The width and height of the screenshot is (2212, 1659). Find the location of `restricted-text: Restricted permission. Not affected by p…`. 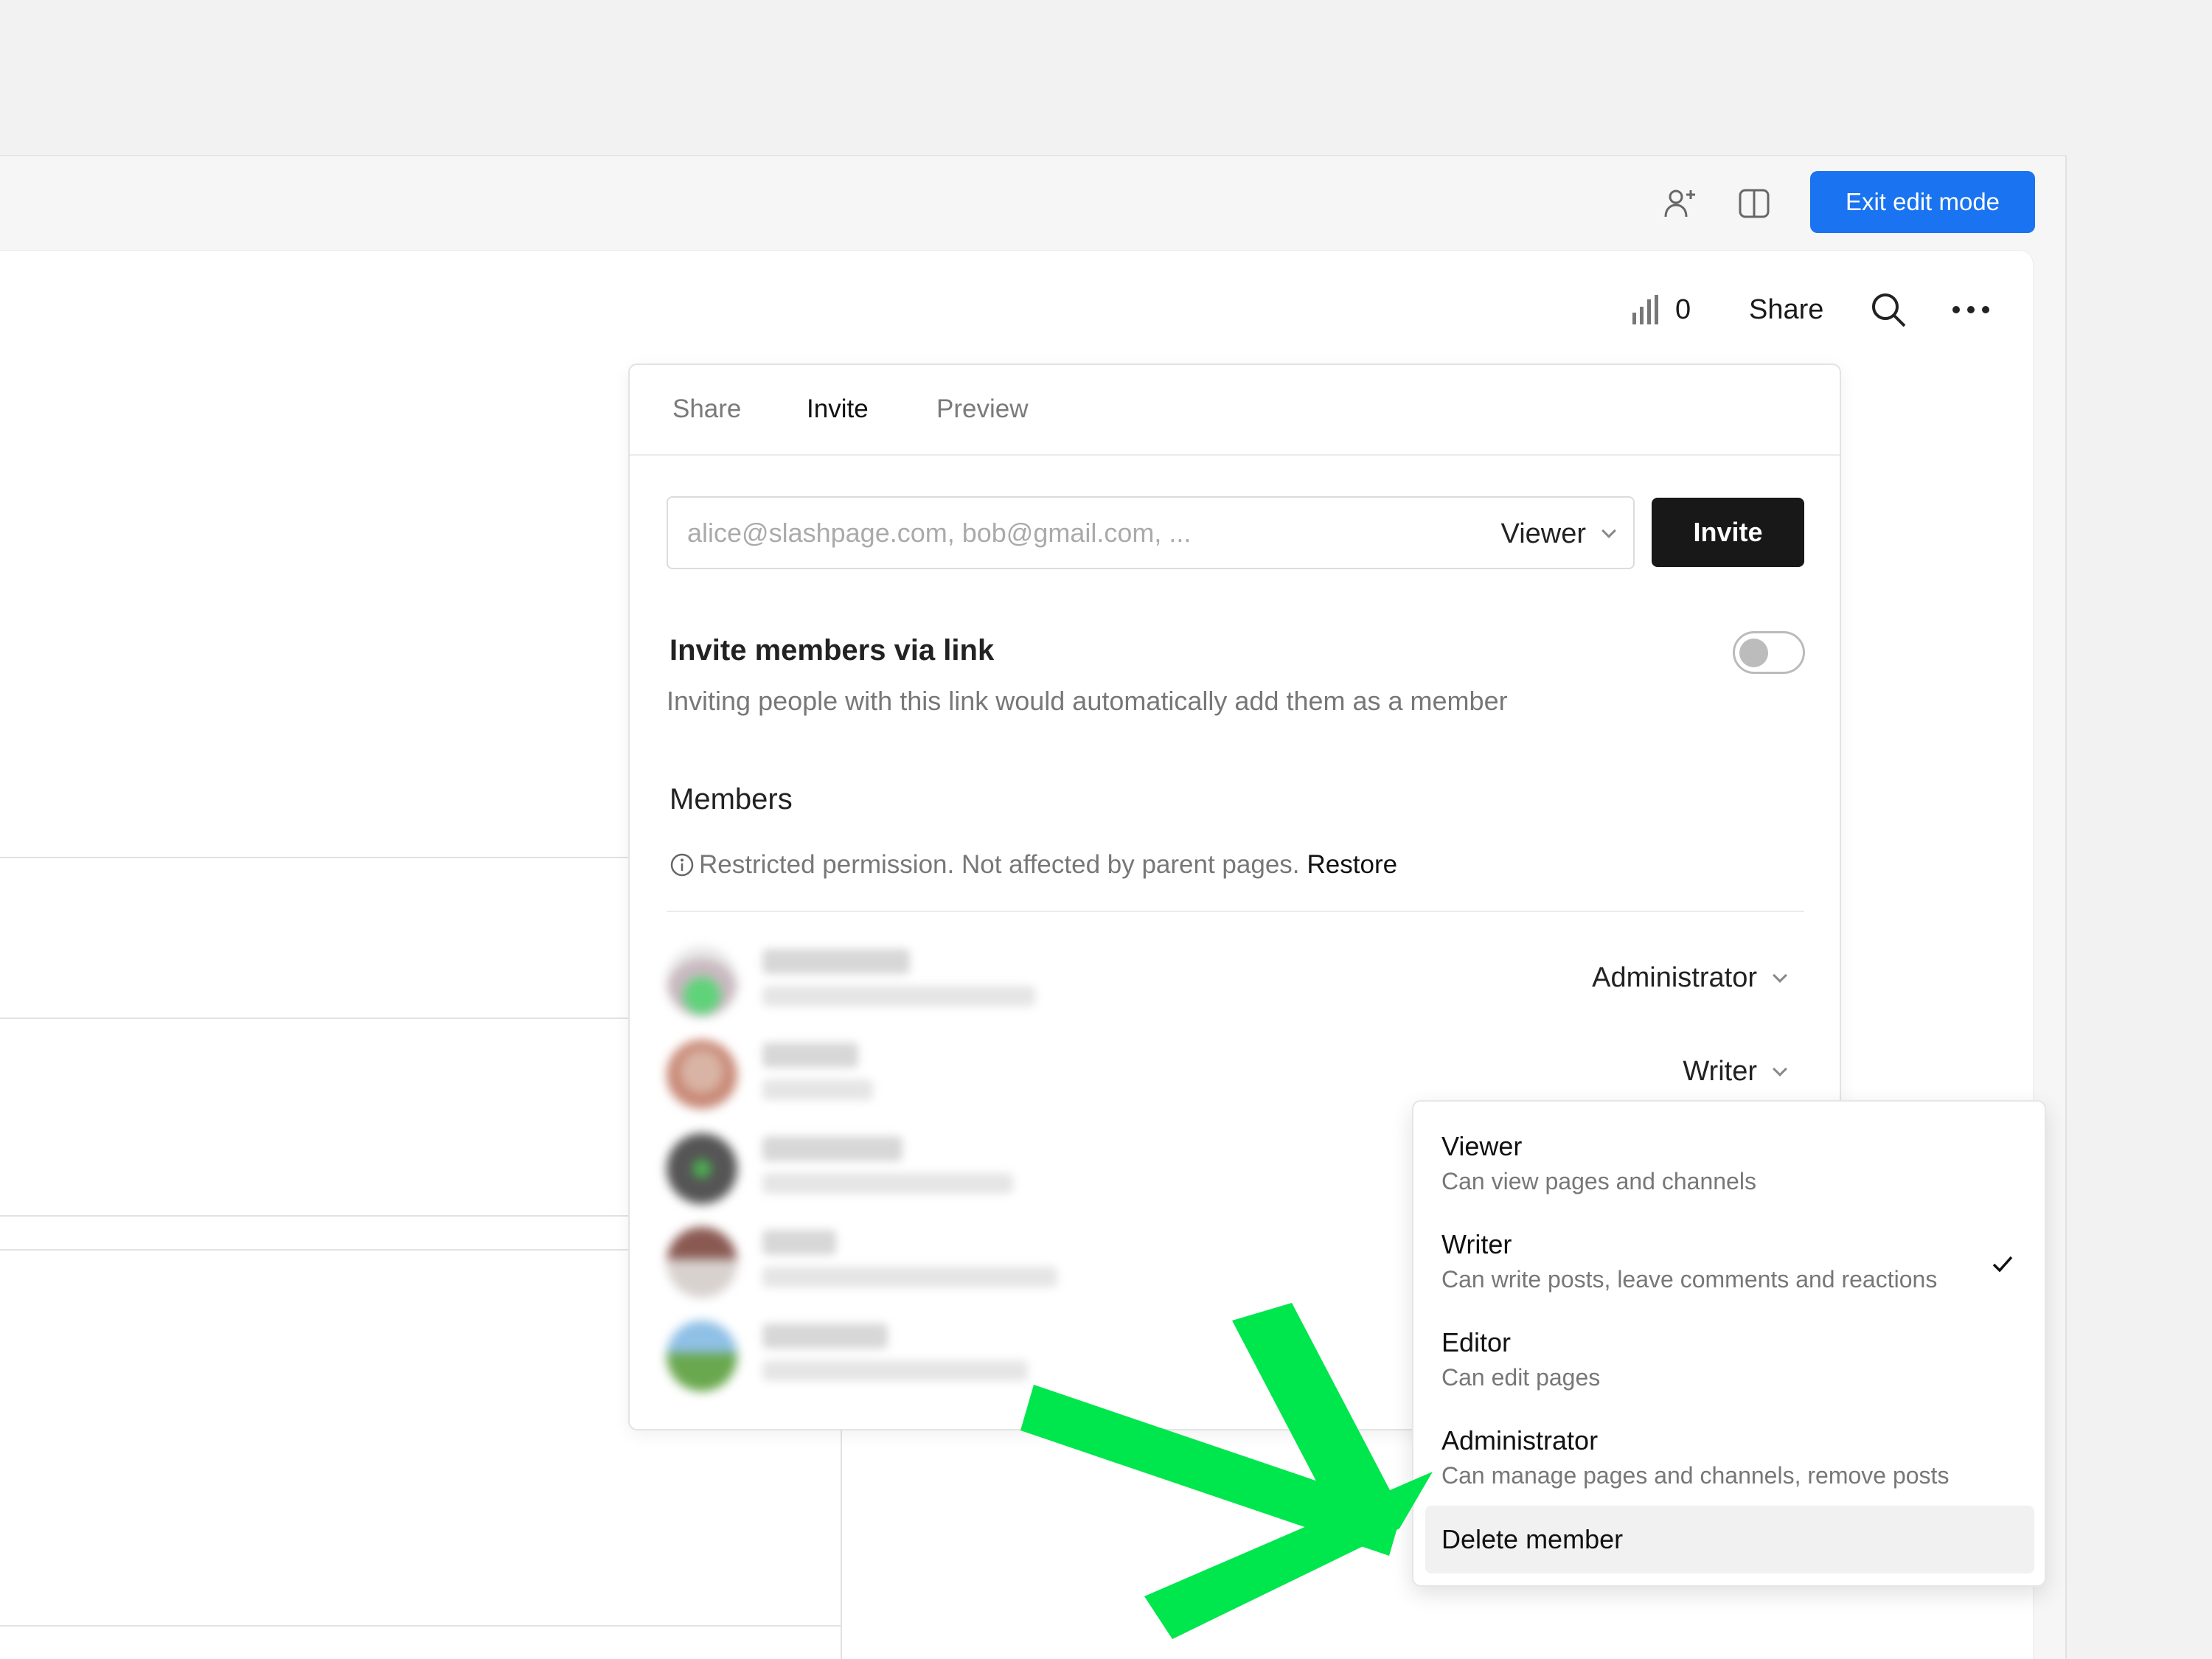

restricted-text: Restricted permission. Not affected by p… is located at coordinates (999, 864).